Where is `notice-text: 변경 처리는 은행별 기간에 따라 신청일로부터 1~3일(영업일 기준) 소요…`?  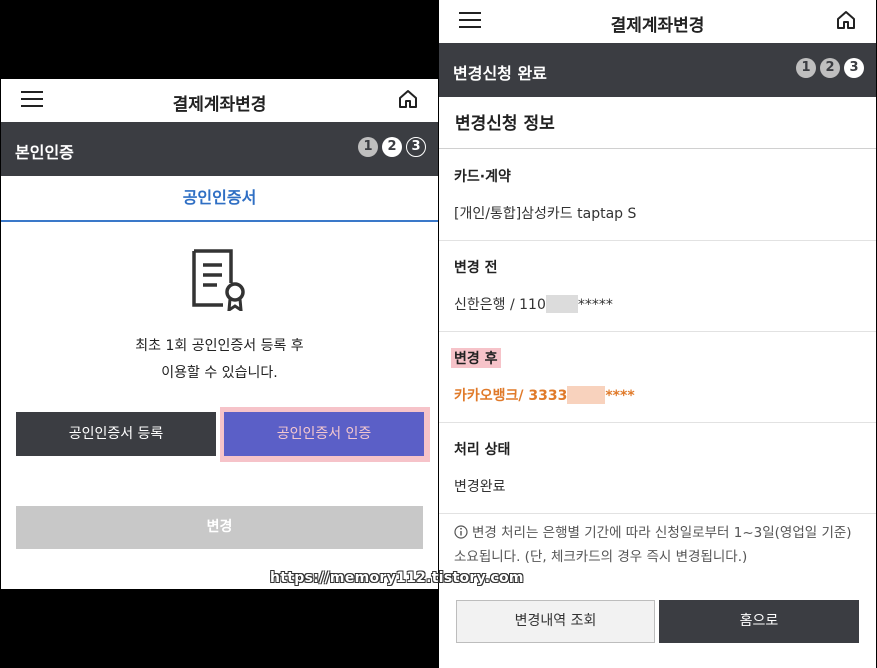 notice-text: 변경 처리는 은행별 기간에 따라 신청일로부터 1~3일(영업일 기준) 소요… is located at coordinates (653, 545).